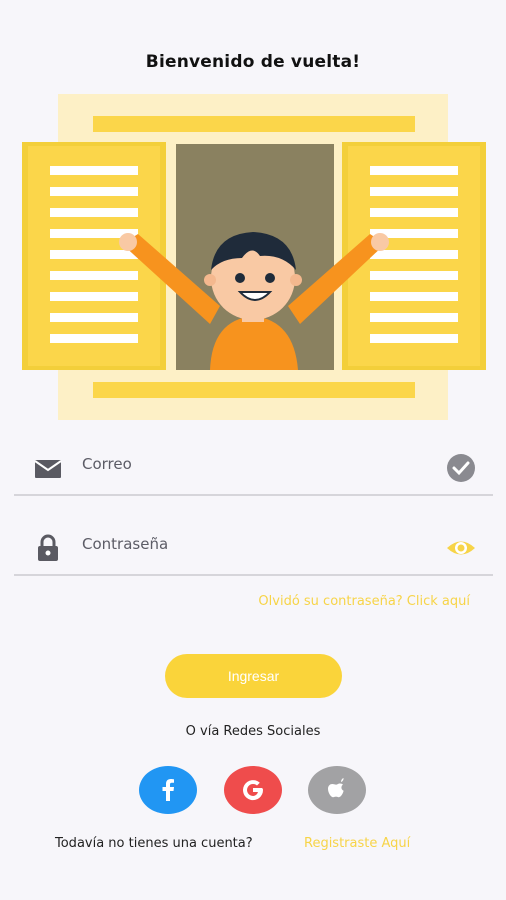 The image size is (506, 900). Describe the element at coordinates (461, 468) in the screenshot. I see `check-circle-icon` at that location.